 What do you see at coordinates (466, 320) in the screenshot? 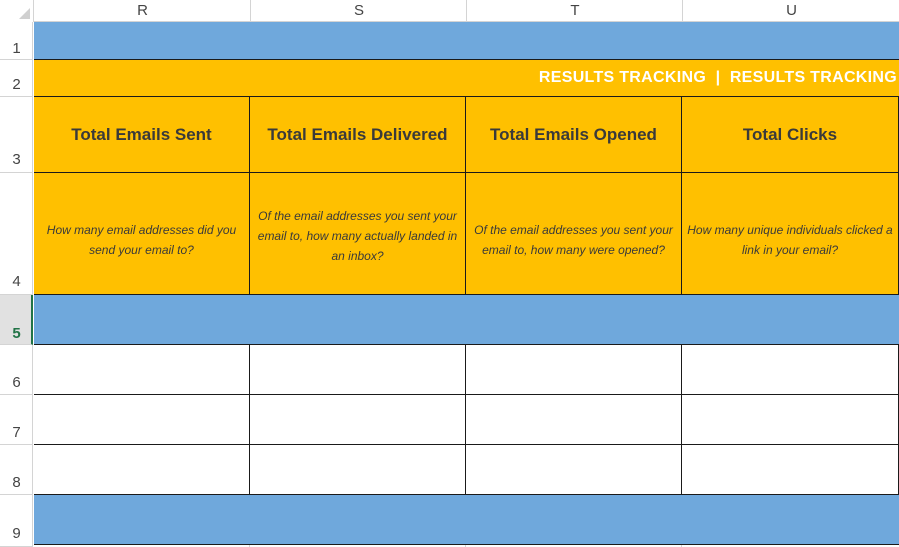
I see `row-5-band` at bounding box center [466, 320].